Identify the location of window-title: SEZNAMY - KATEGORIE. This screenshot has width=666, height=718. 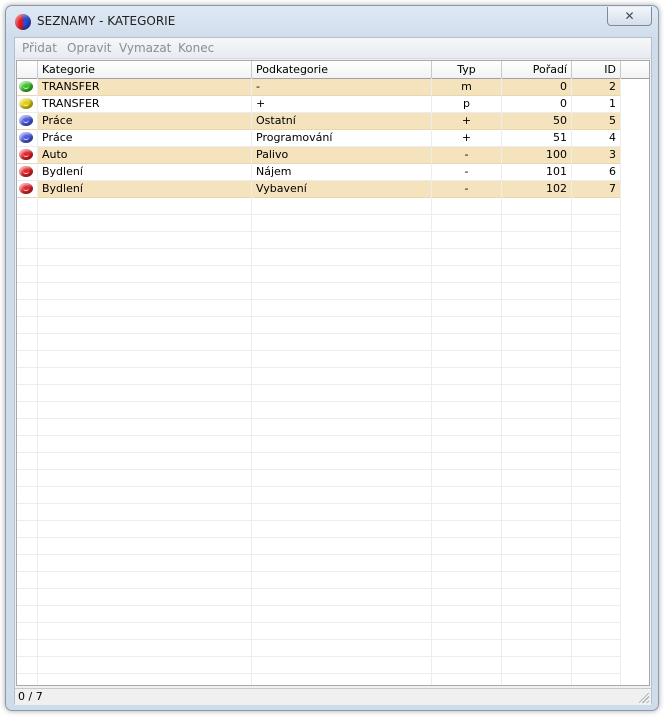
(106, 21).